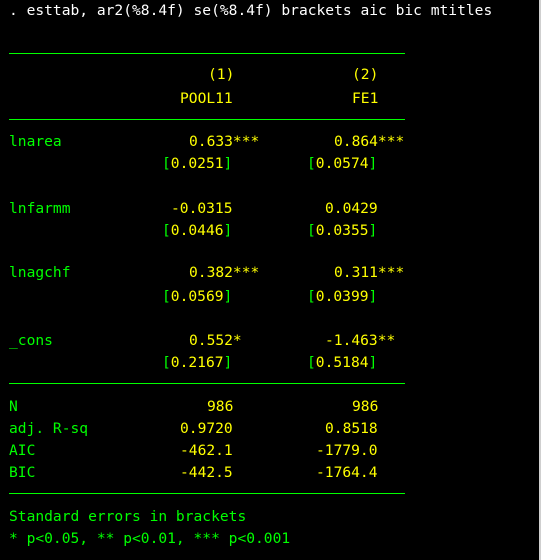  What do you see at coordinates (369, 272) in the screenshot?
I see `coef-lnagchf-col2: 0.311***` at bounding box center [369, 272].